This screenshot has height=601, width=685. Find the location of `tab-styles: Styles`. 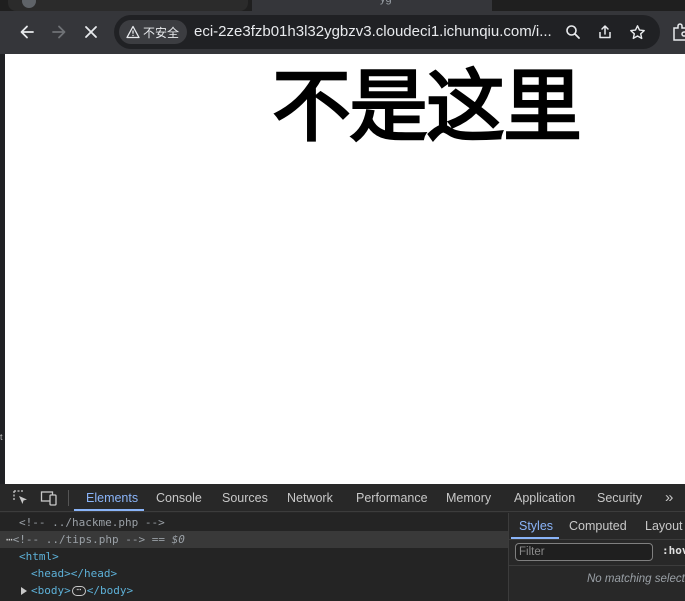

tab-styles: Styles is located at coordinates (536, 526).